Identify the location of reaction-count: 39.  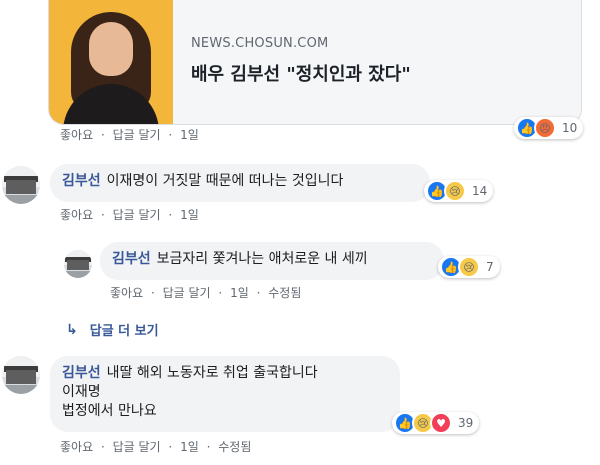
(466, 423).